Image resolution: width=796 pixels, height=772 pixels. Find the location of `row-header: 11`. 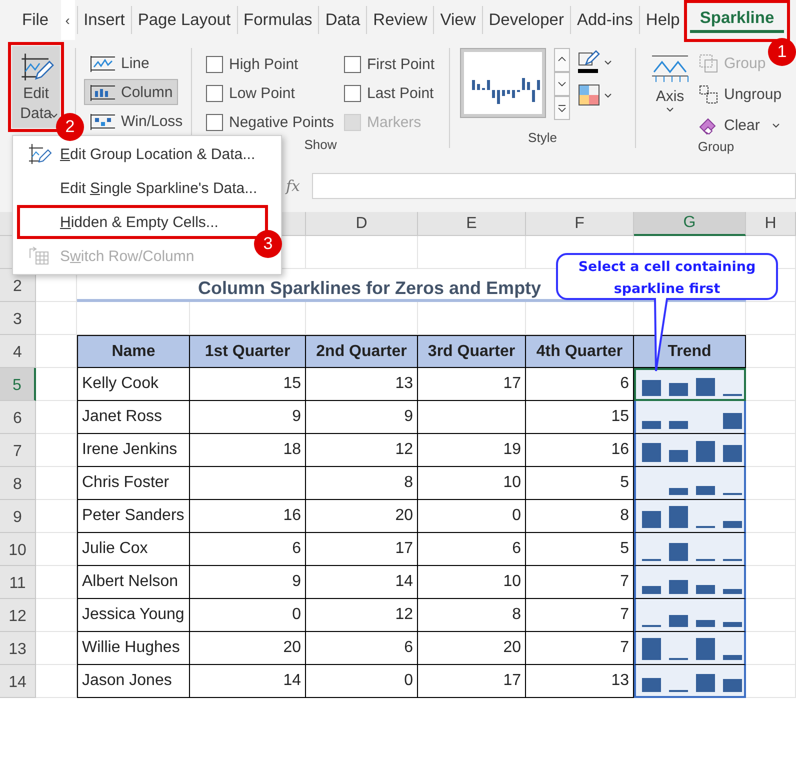

row-header: 11 is located at coordinates (18, 582).